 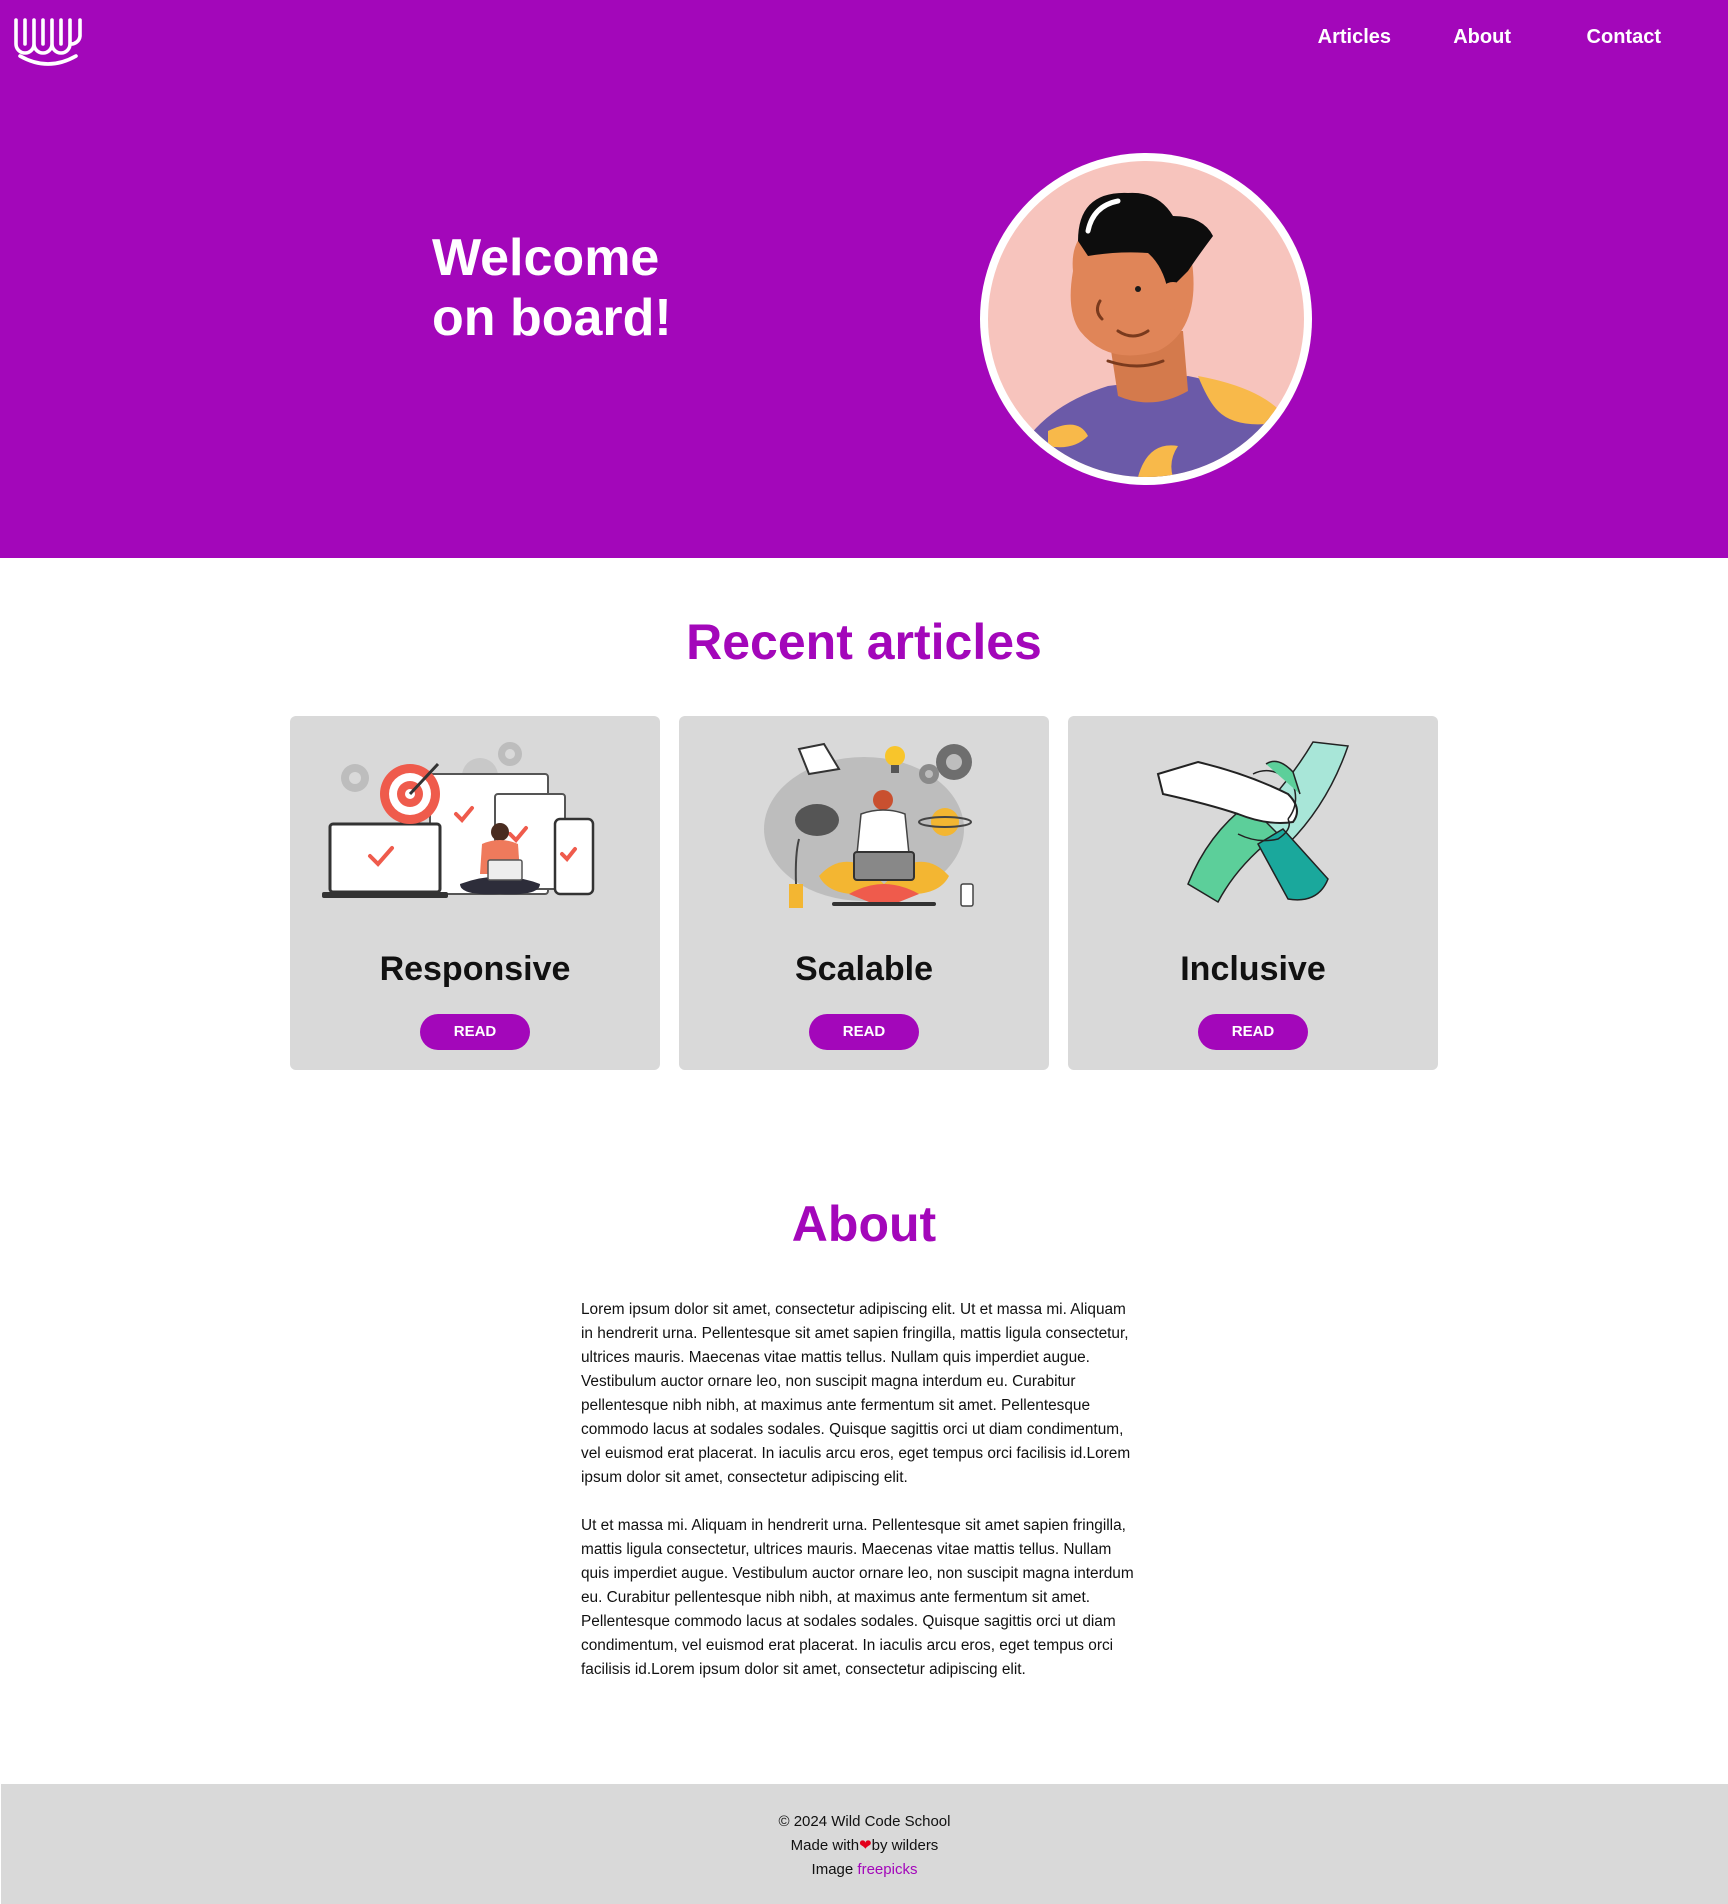 I want to click on read-button-responsive: READ, so click(x=475, y=1032).